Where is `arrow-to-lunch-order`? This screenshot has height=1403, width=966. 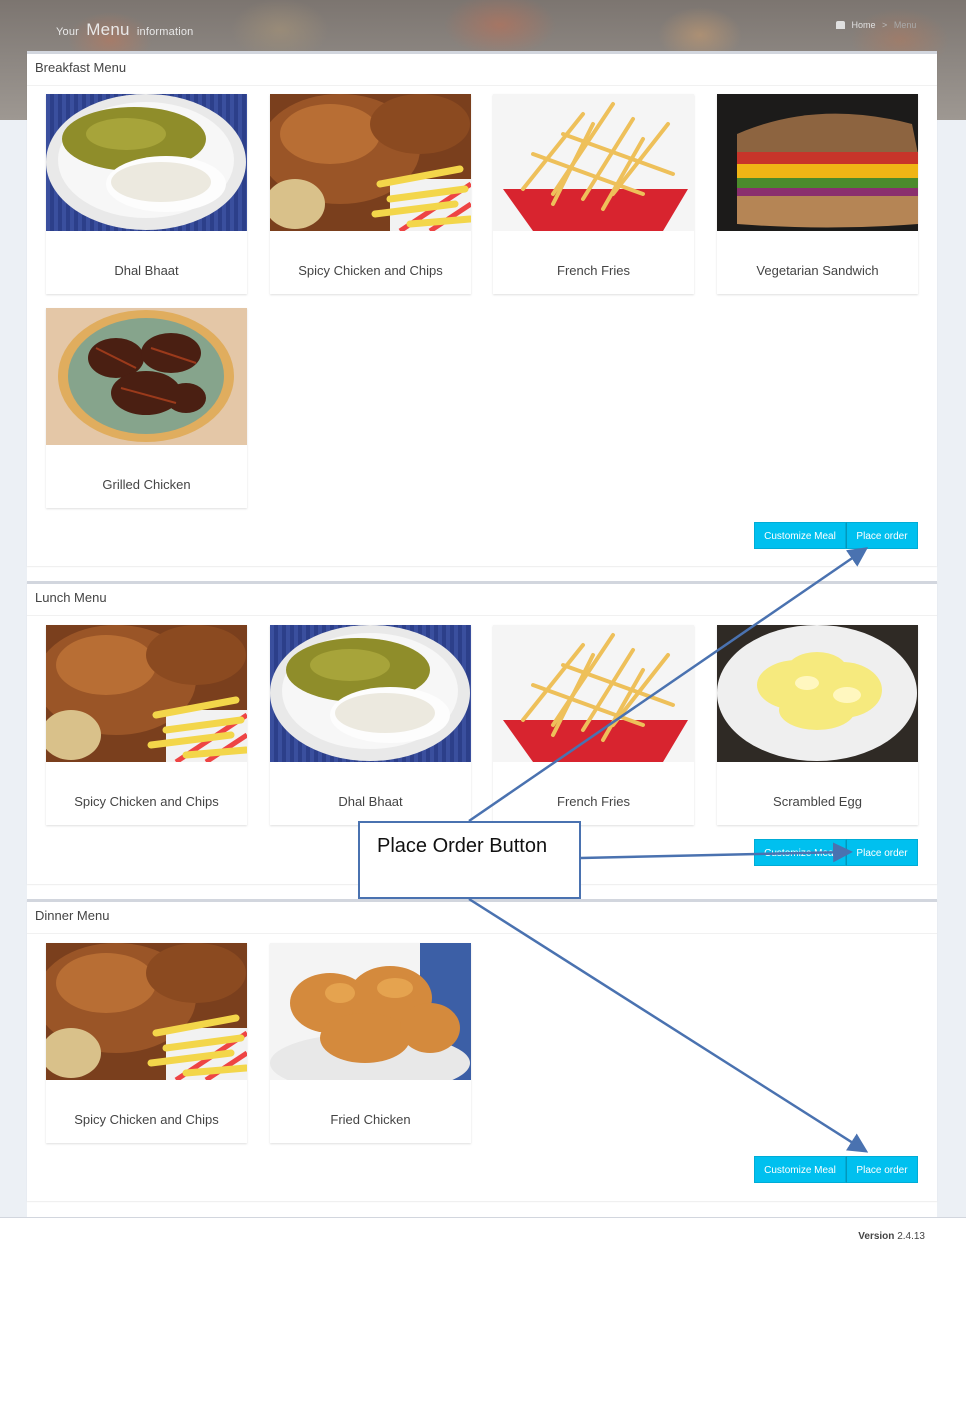 arrow-to-lunch-order is located at coordinates (716, 852).